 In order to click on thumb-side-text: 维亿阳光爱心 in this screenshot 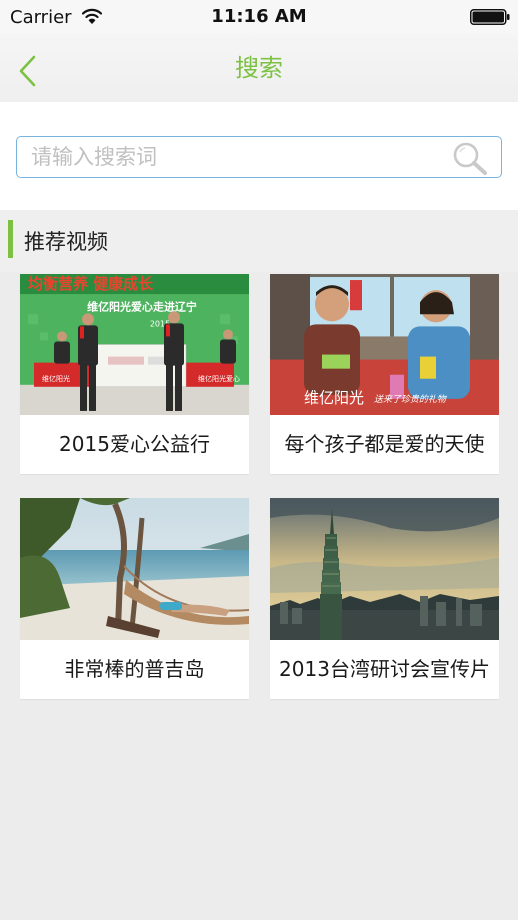, I will do `click(219, 378)`.